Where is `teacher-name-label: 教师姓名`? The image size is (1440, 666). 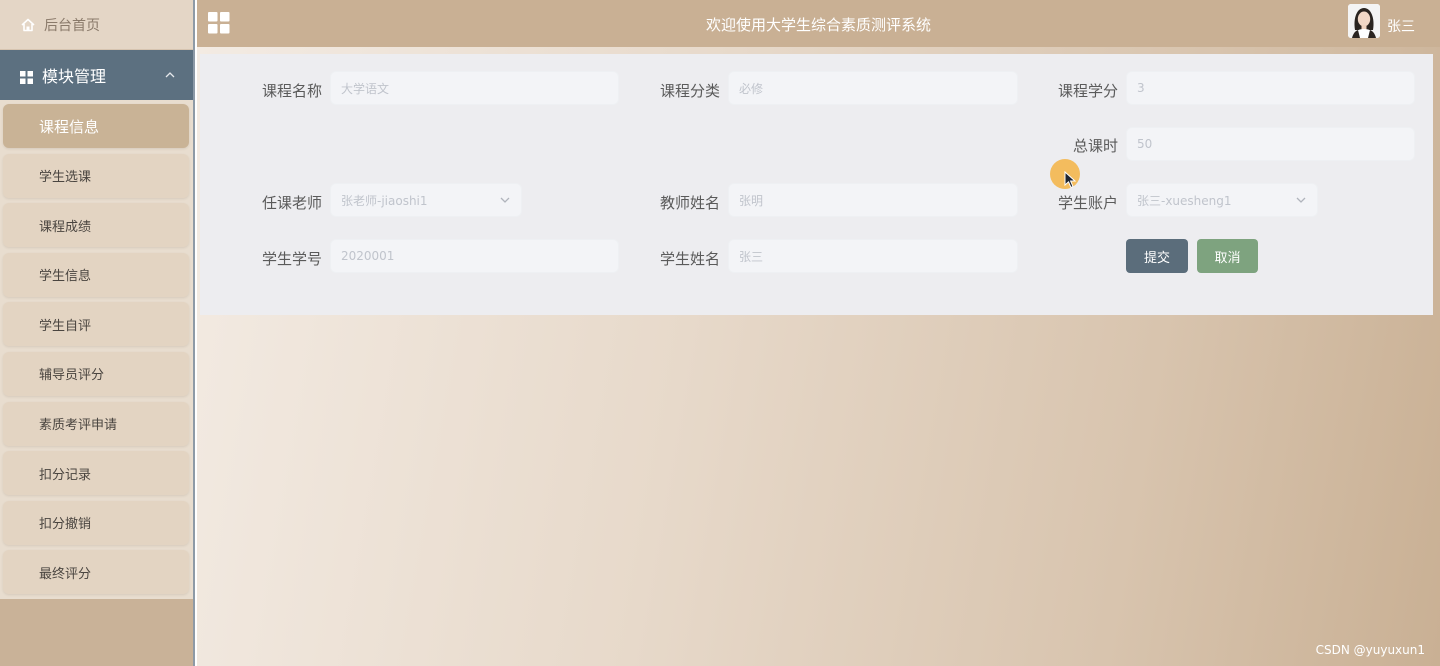 teacher-name-label: 教师姓名 is located at coordinates (689, 203).